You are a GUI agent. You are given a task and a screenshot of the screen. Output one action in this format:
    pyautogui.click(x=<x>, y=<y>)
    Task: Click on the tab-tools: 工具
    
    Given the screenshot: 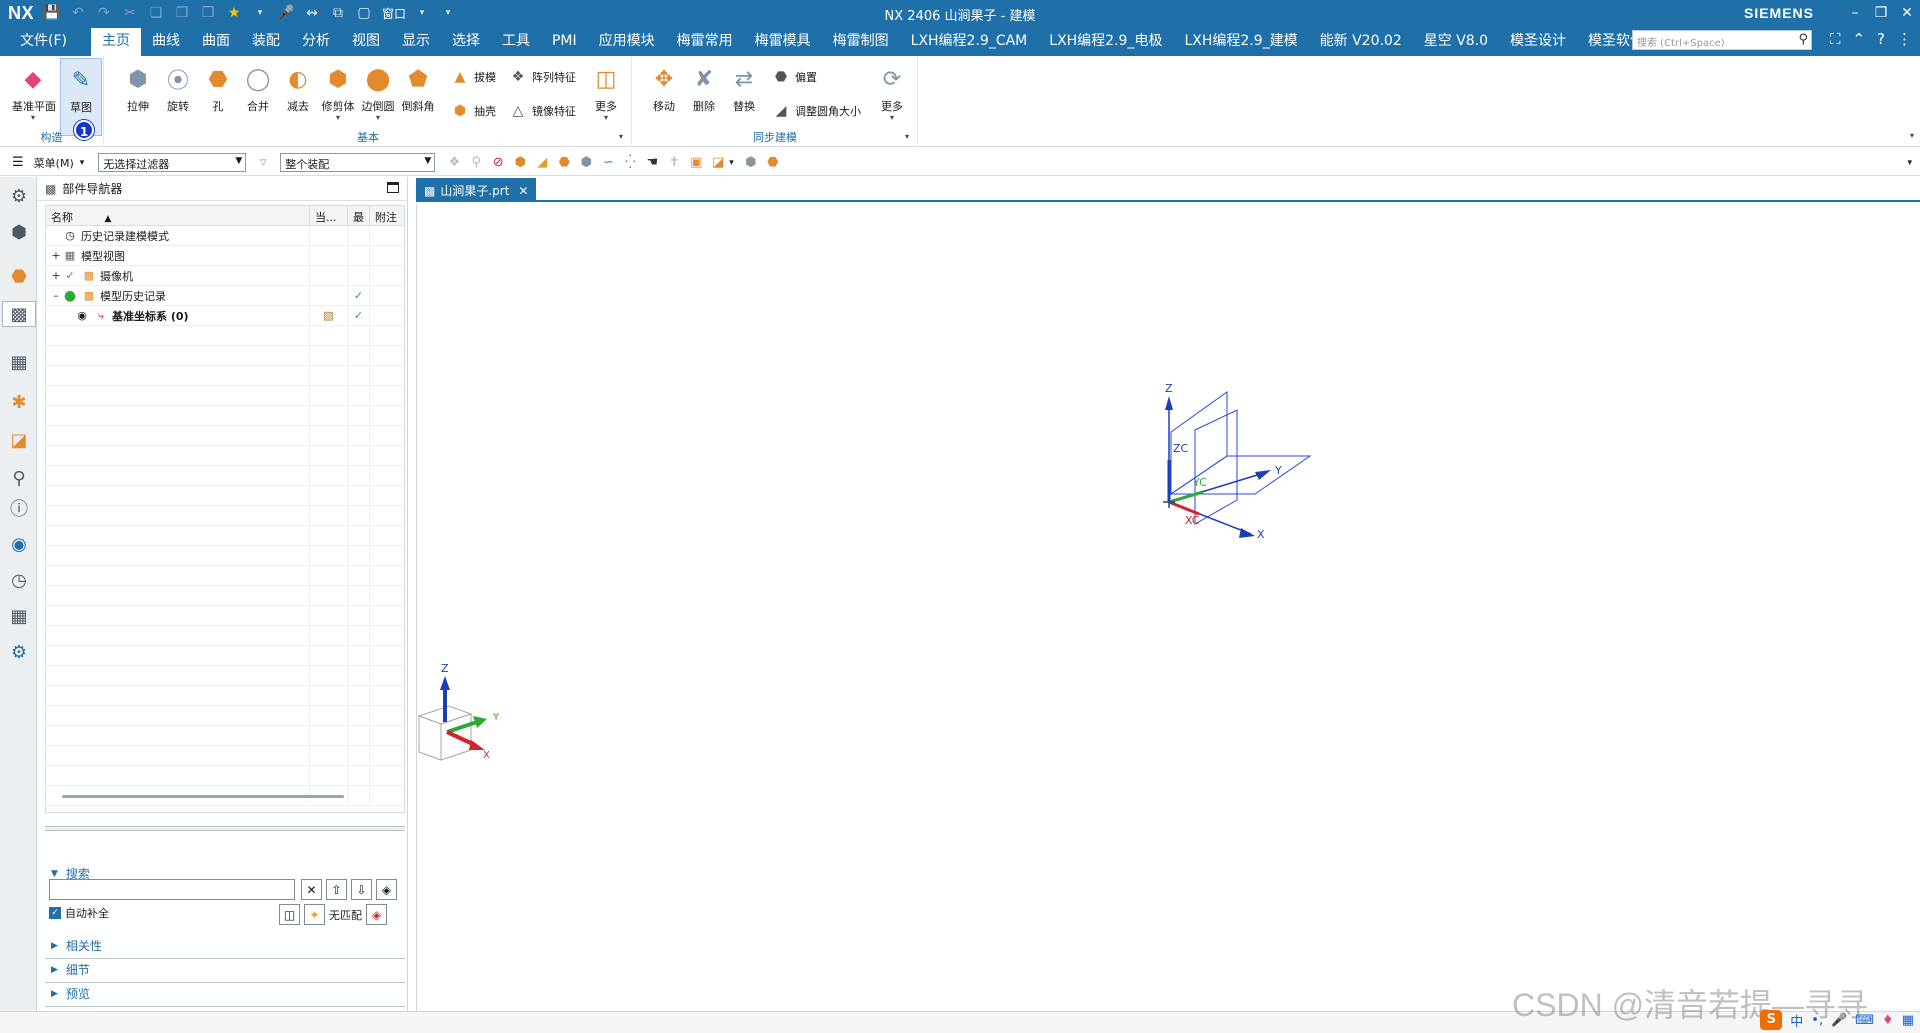 What is the action you would take?
    pyautogui.click(x=516, y=41)
    